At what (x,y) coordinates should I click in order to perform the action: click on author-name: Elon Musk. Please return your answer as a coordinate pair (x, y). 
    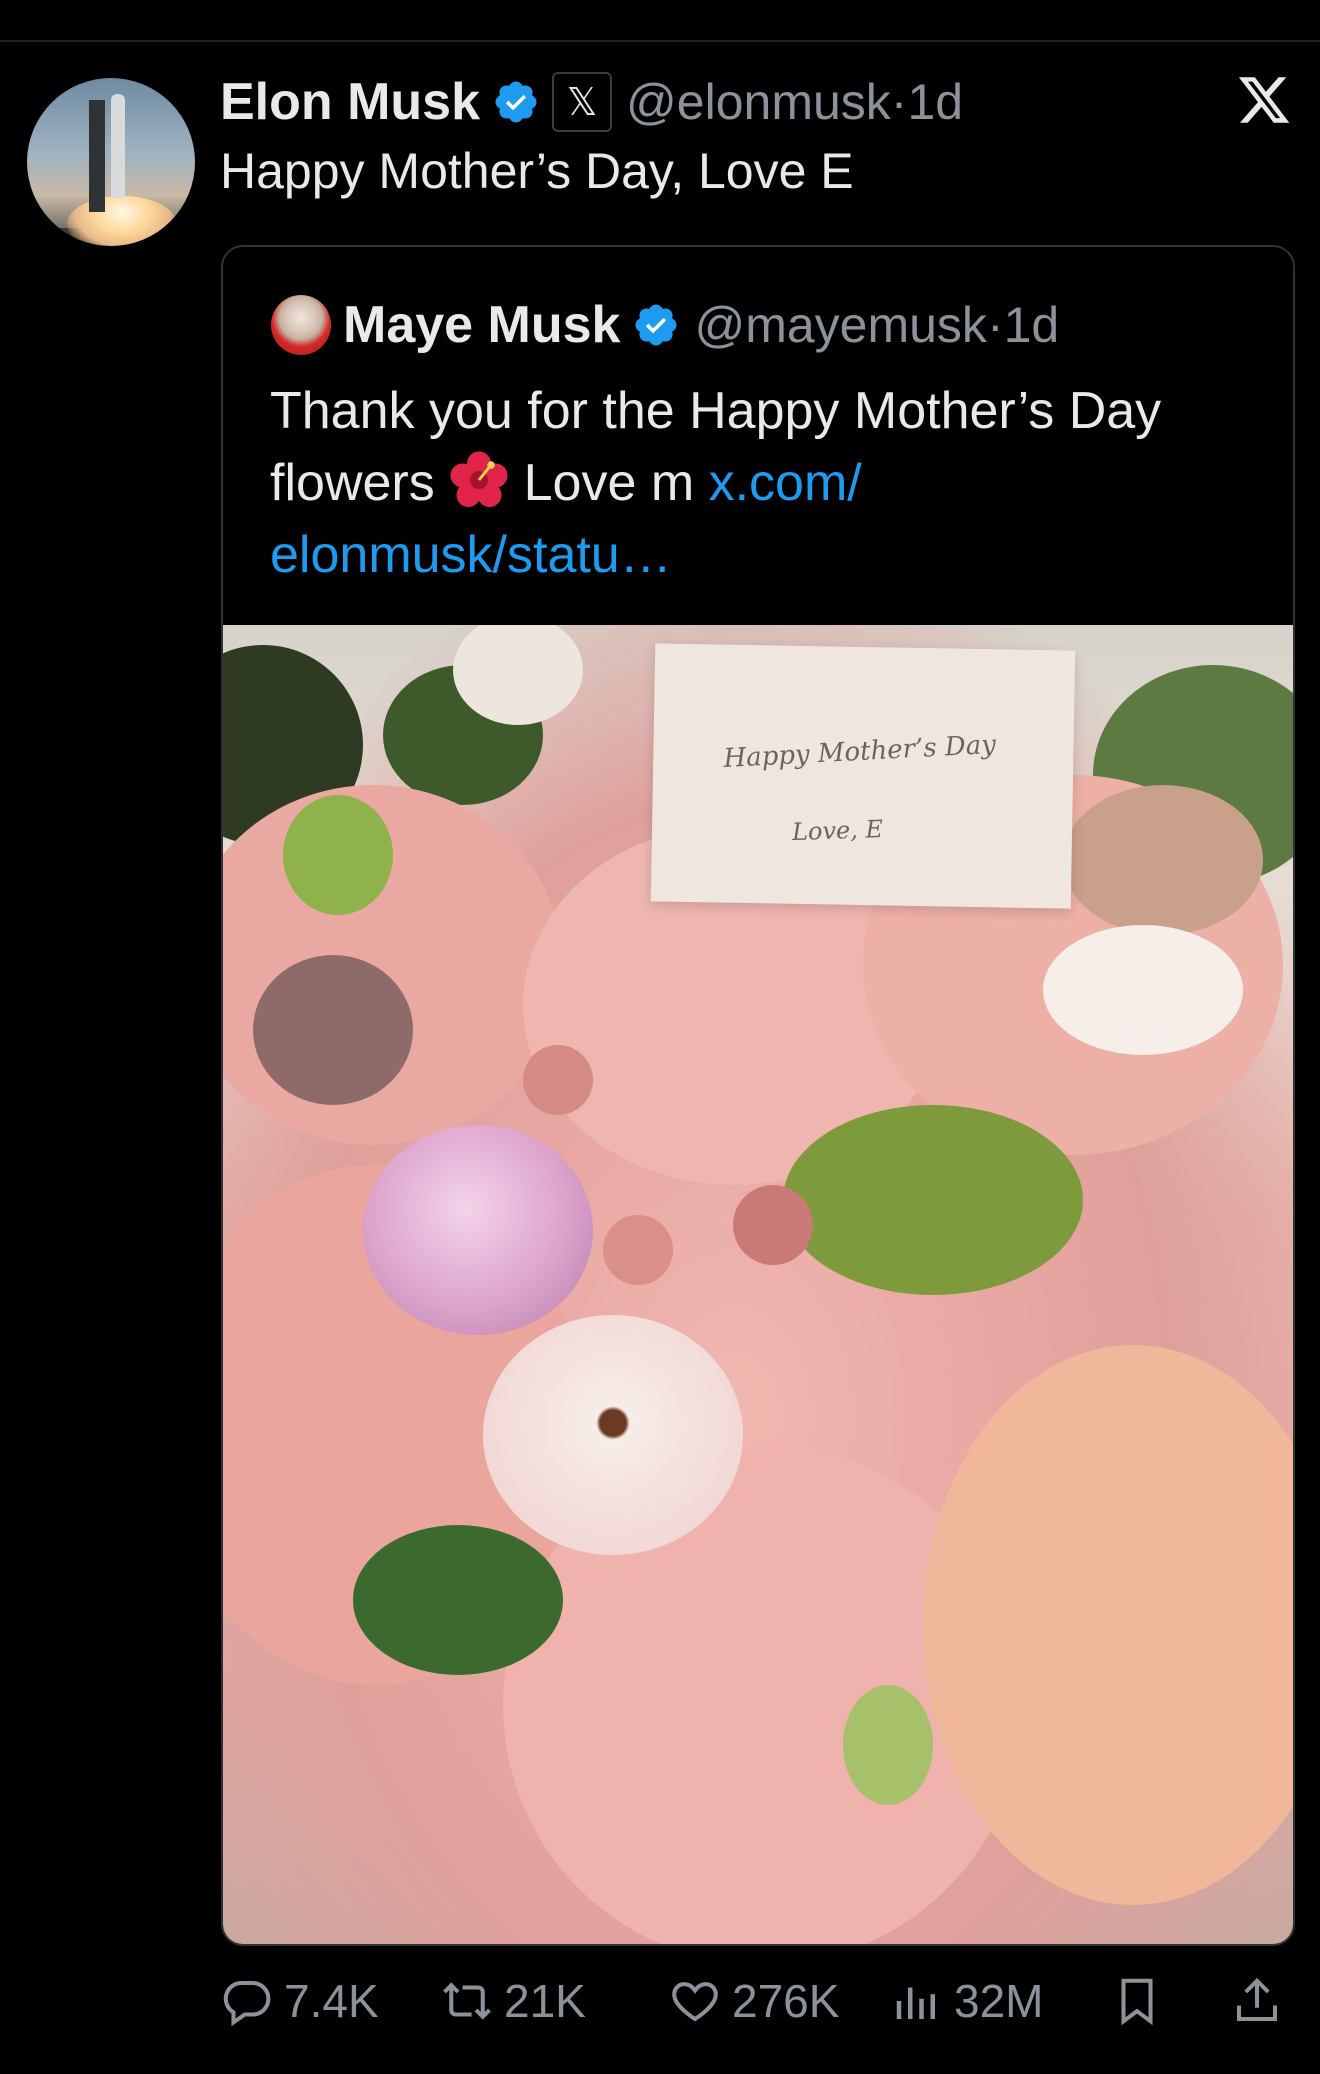
    Looking at the image, I should click on (350, 102).